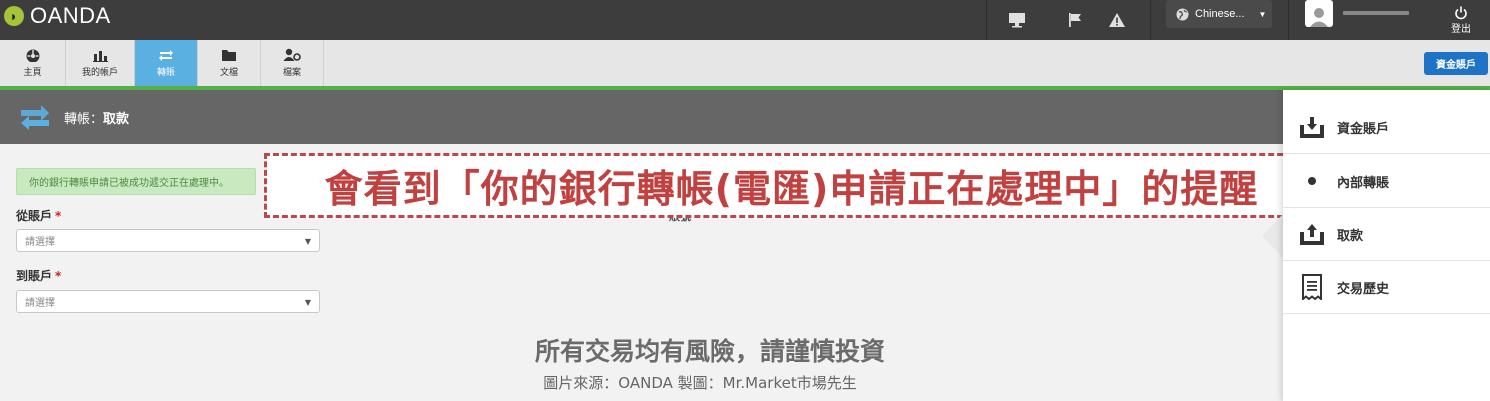 The height and width of the screenshot is (401, 1490). Describe the element at coordinates (700, 383) in the screenshot. I see `image-credit: 圖片來源：OANDA 製圖：Mr.Market市場先生` at that location.